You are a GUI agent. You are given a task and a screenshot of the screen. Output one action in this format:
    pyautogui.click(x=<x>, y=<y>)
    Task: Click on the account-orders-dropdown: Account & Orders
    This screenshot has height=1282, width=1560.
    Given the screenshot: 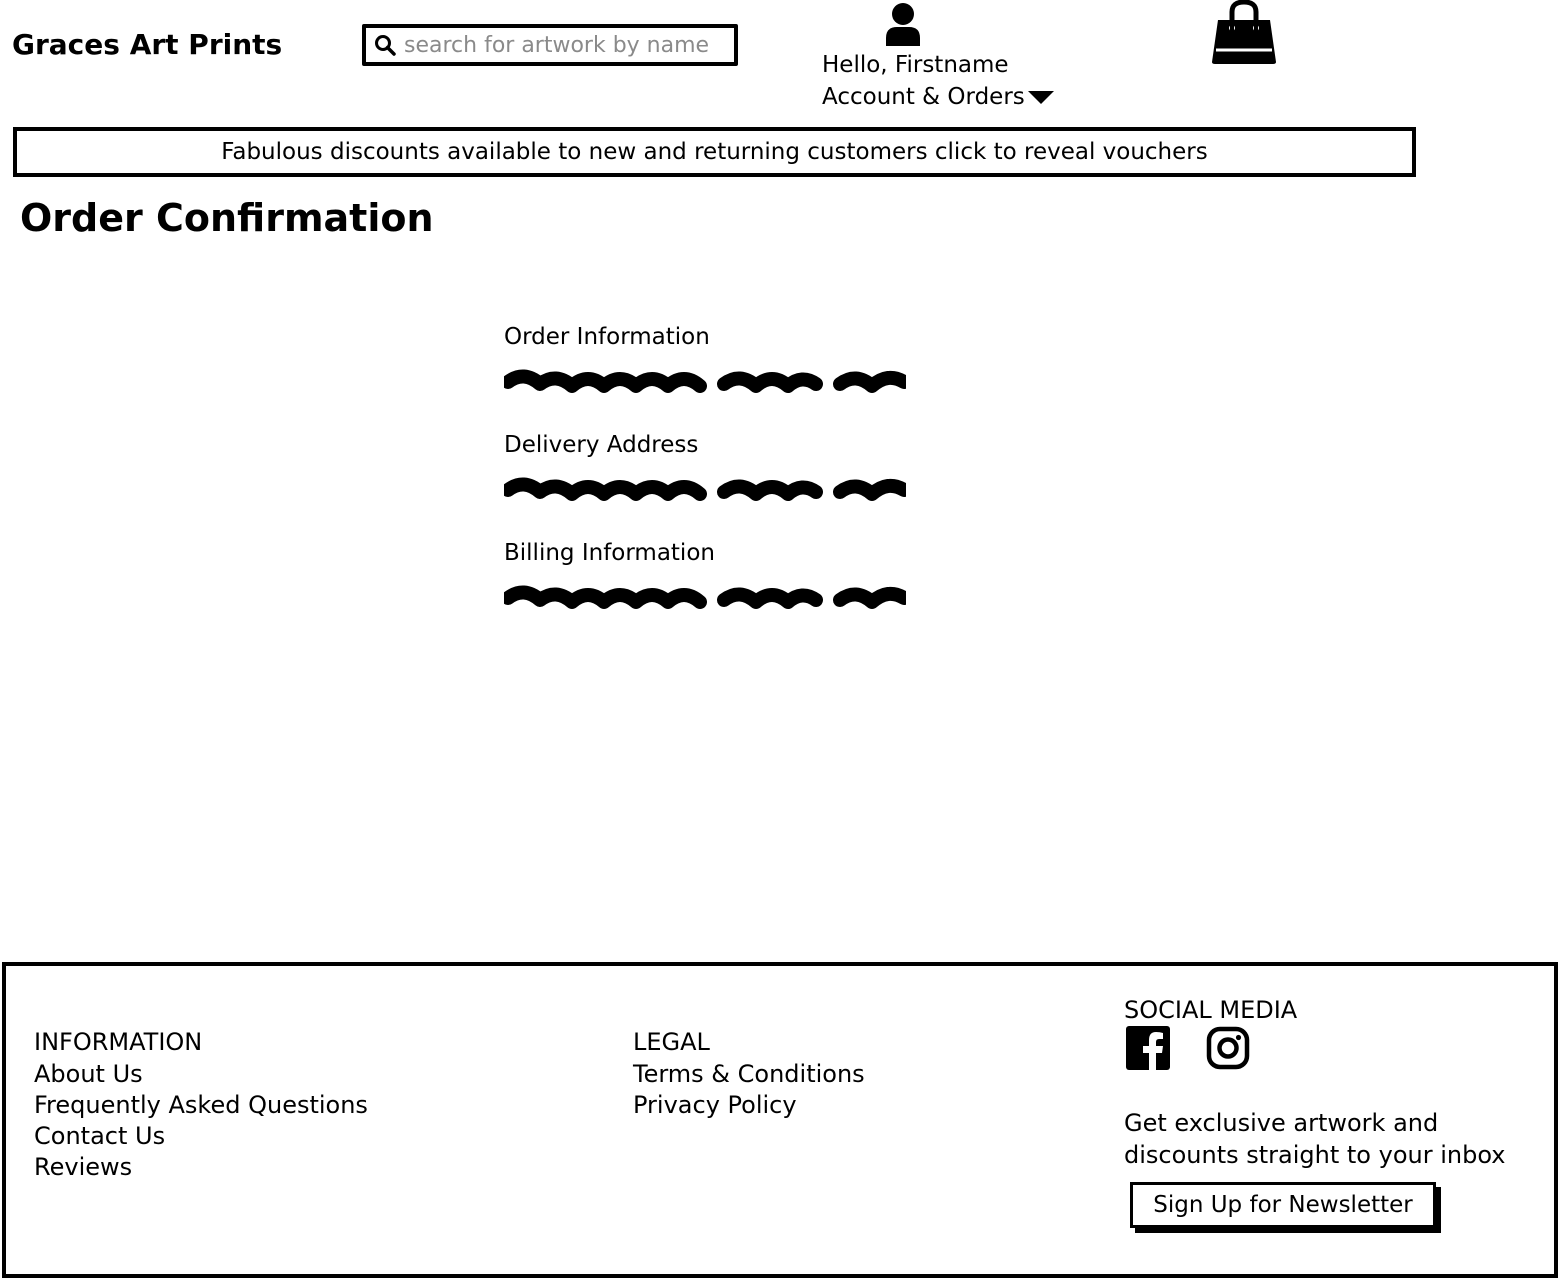 What is the action you would take?
    pyautogui.click(x=938, y=97)
    